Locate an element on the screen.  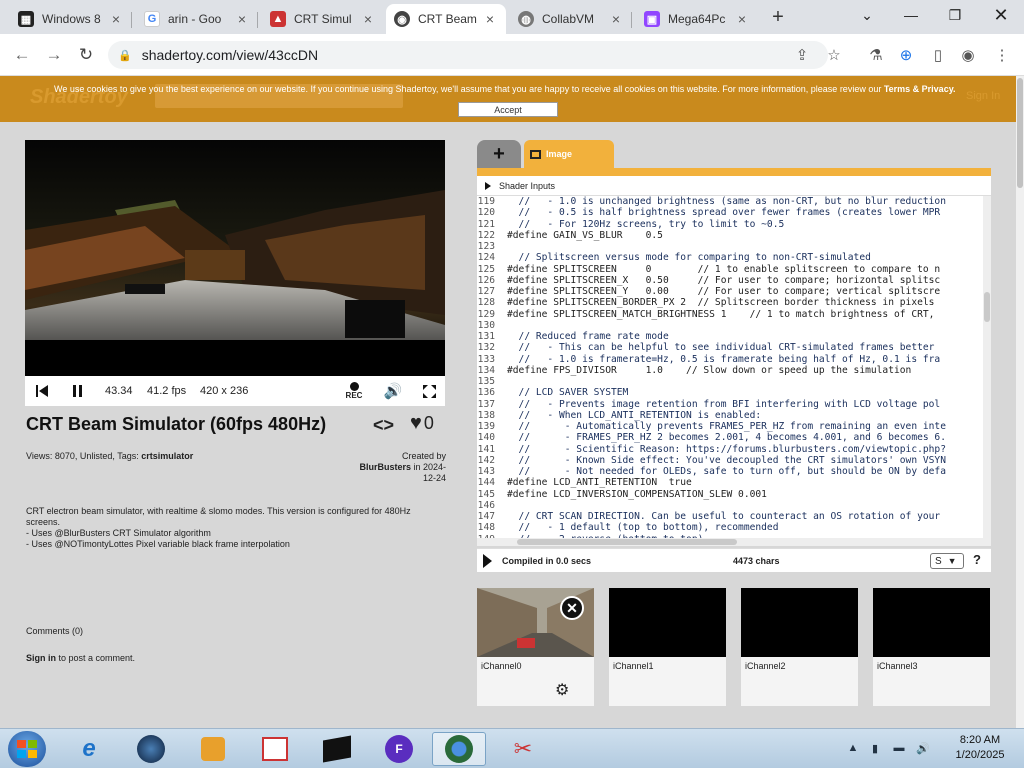
code-line: 144 #define LCD_ANTI_RETENTION true is located at coordinates (734, 482).